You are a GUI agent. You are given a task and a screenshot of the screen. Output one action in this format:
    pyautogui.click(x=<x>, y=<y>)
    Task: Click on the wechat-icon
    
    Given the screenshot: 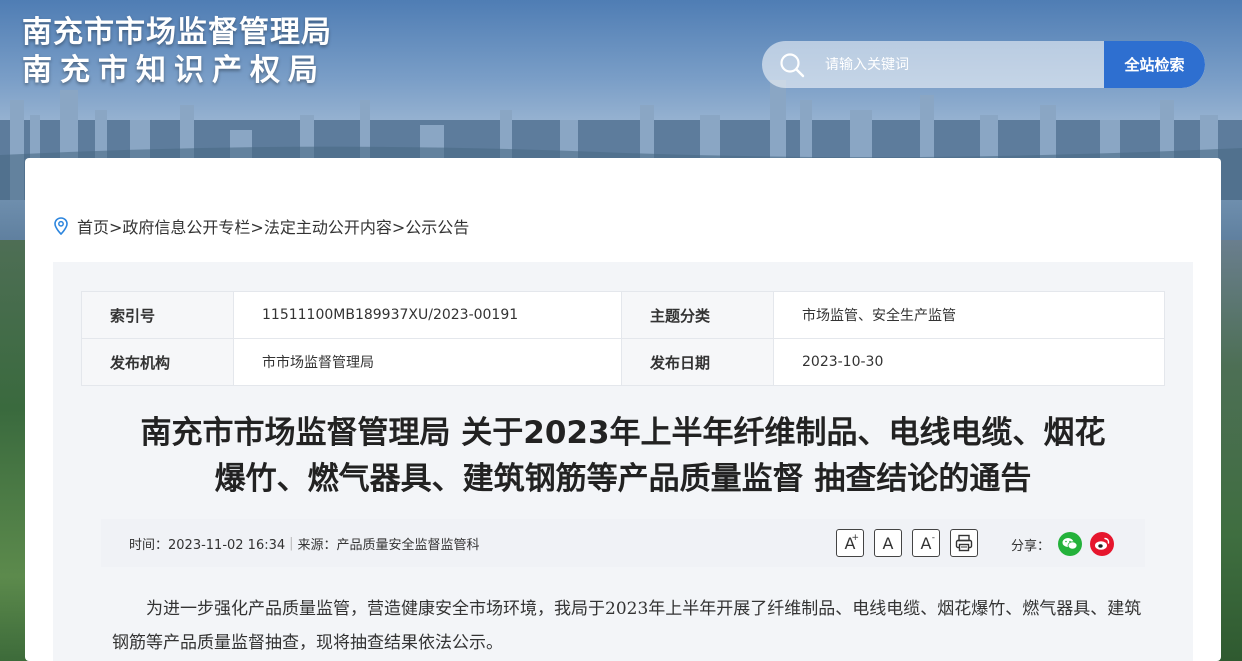 What is the action you would take?
    pyautogui.click(x=1070, y=544)
    